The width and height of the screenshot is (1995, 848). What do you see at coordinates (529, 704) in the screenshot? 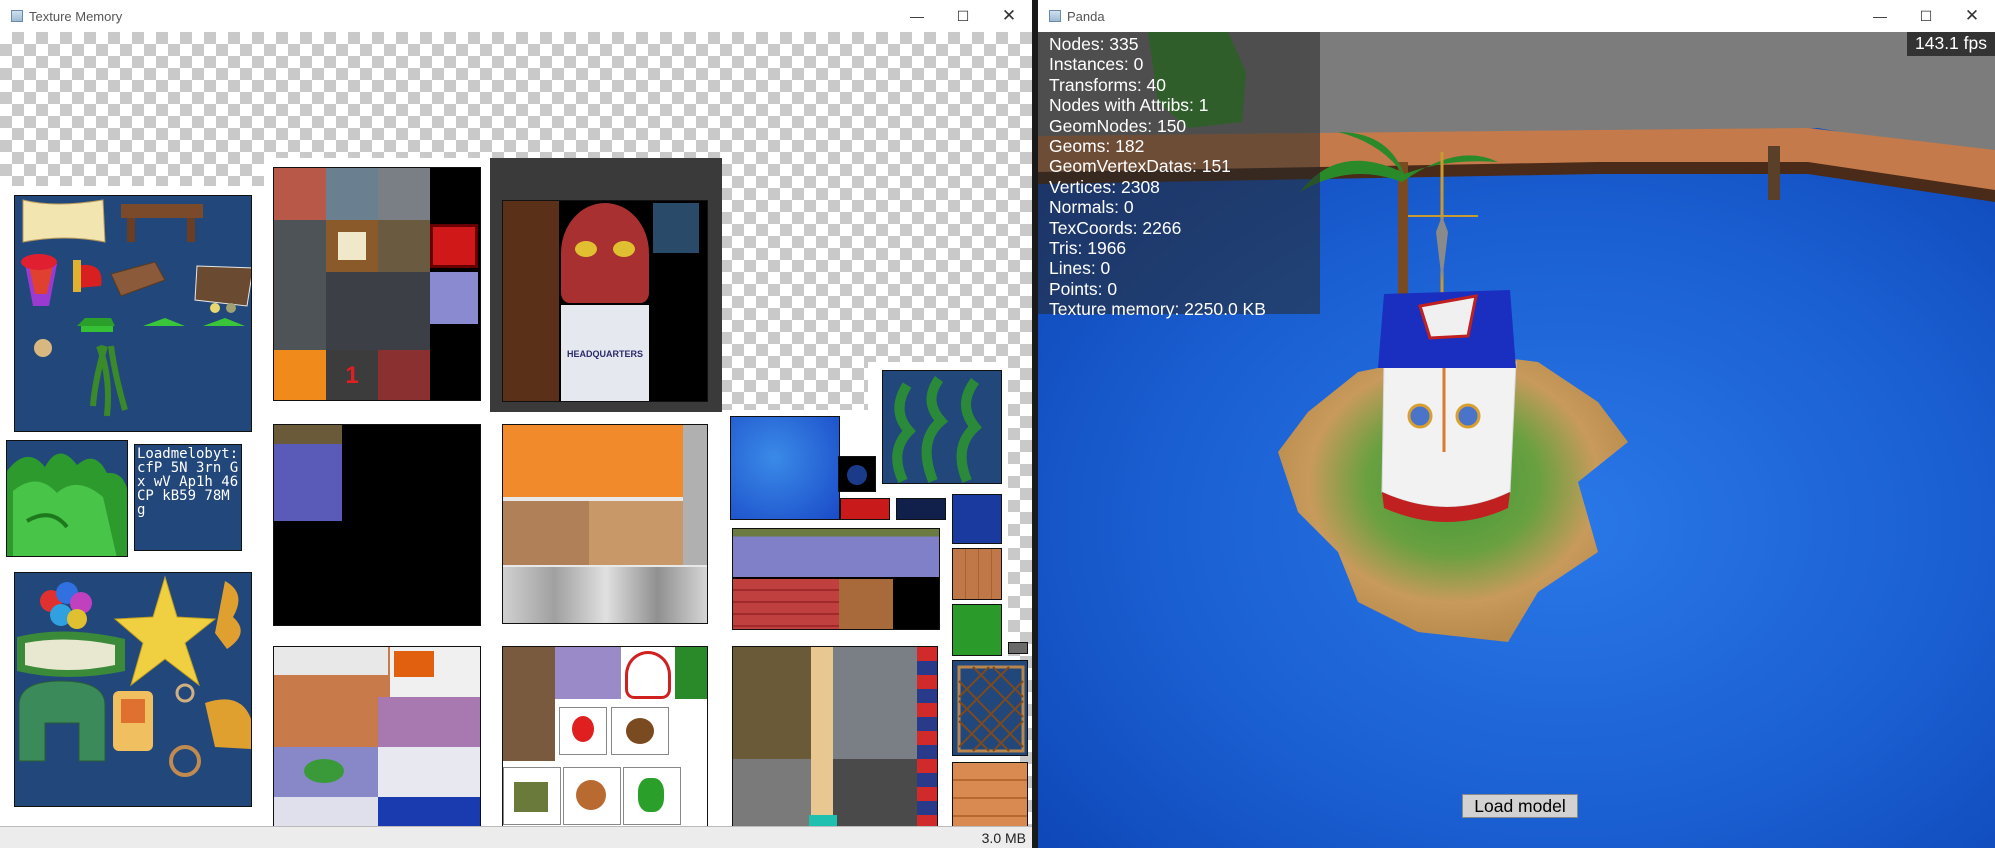
I see `brown-crate` at bounding box center [529, 704].